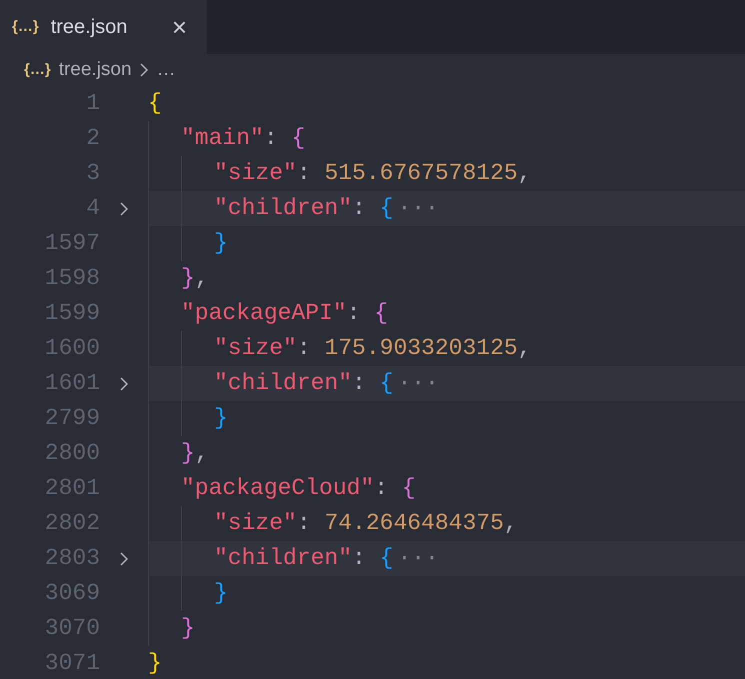 This screenshot has height=679, width=745. Describe the element at coordinates (89, 27) in the screenshot. I see `tab-label: tree.json` at that location.